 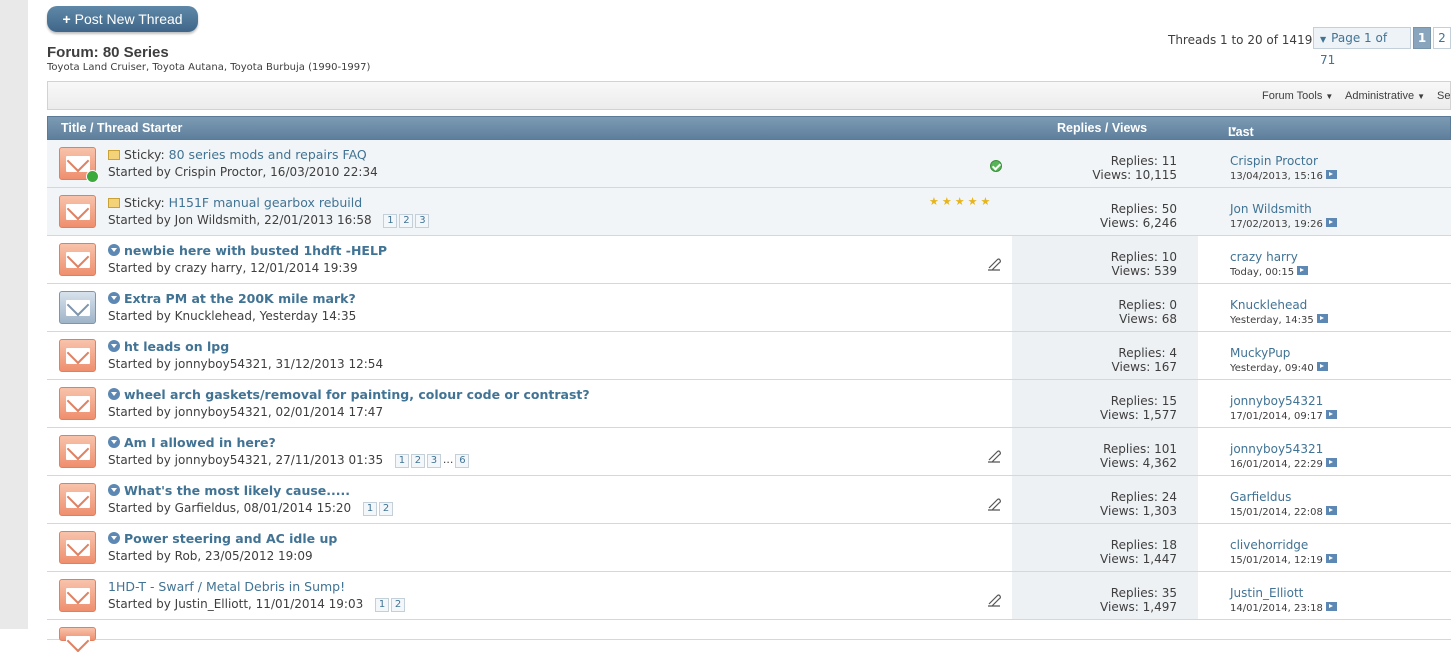 I want to click on views-count: Views: 4,362, so click(x=1138, y=463).